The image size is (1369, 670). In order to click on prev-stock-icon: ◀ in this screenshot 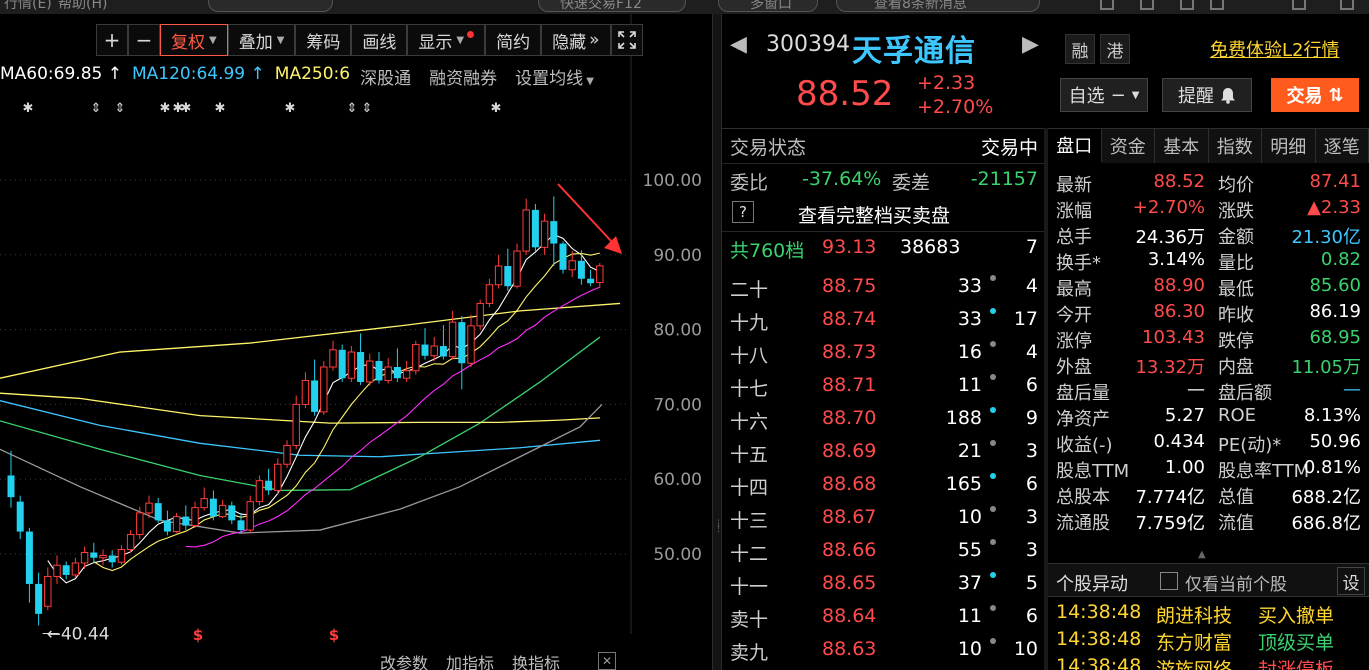, I will do `click(738, 44)`.